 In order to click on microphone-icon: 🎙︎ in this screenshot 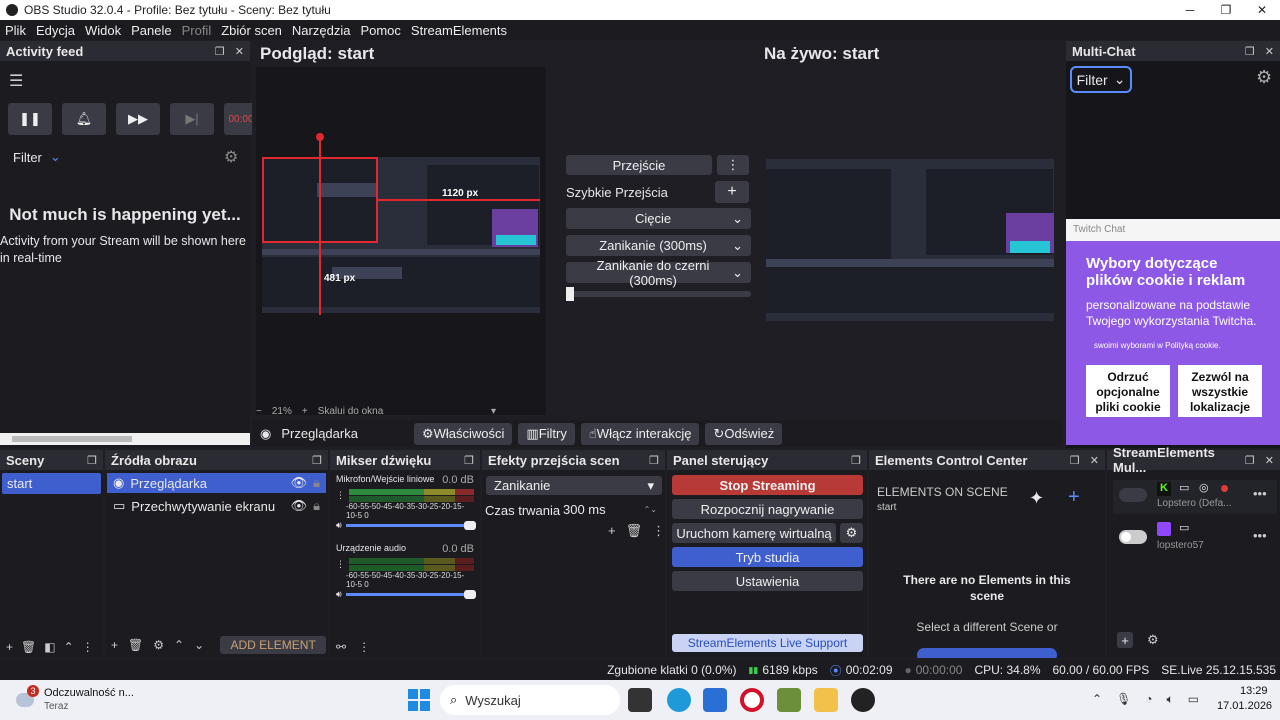, I will do `click(1123, 699)`.